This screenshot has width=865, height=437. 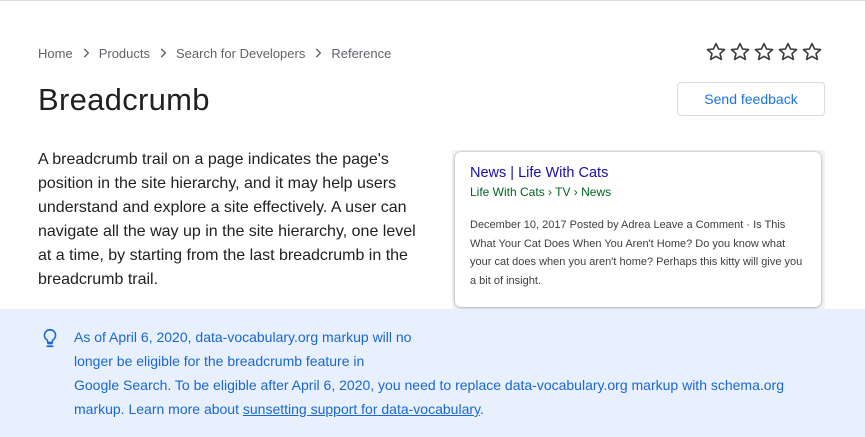 What do you see at coordinates (751, 99) in the screenshot?
I see `send-feedback-button: Send feedback` at bounding box center [751, 99].